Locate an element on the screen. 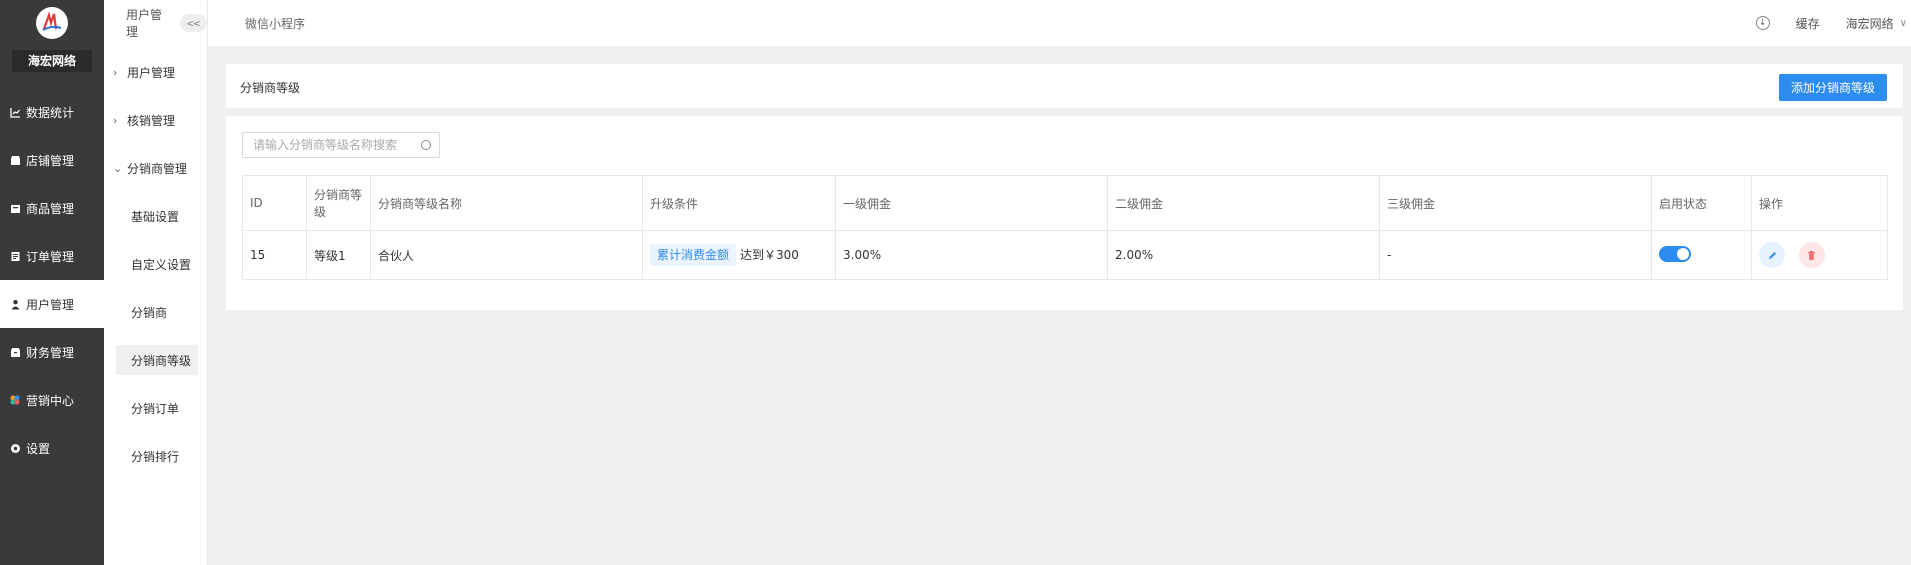  nav-item-users: 用户管理 is located at coordinates (52, 304).